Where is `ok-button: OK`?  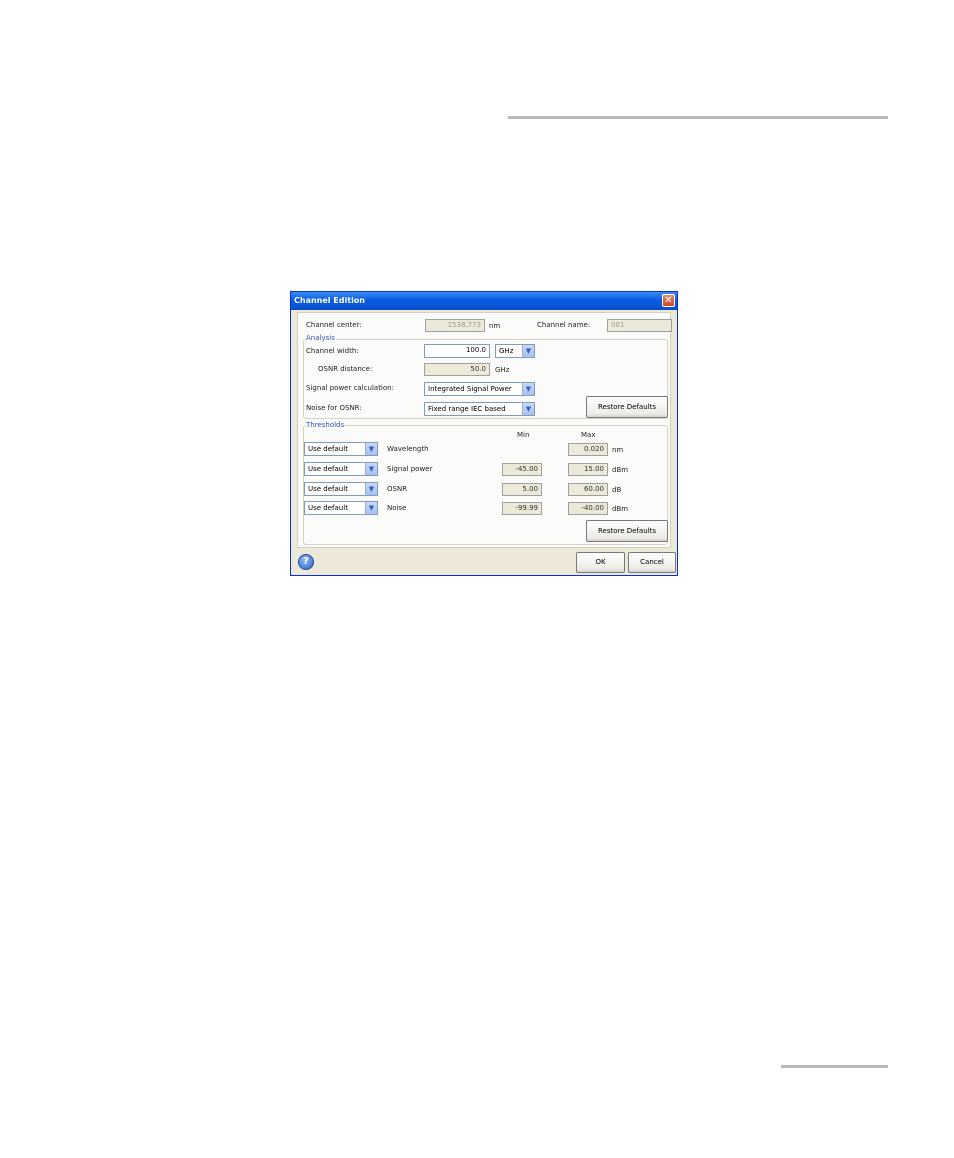 ok-button: OK is located at coordinates (600, 562).